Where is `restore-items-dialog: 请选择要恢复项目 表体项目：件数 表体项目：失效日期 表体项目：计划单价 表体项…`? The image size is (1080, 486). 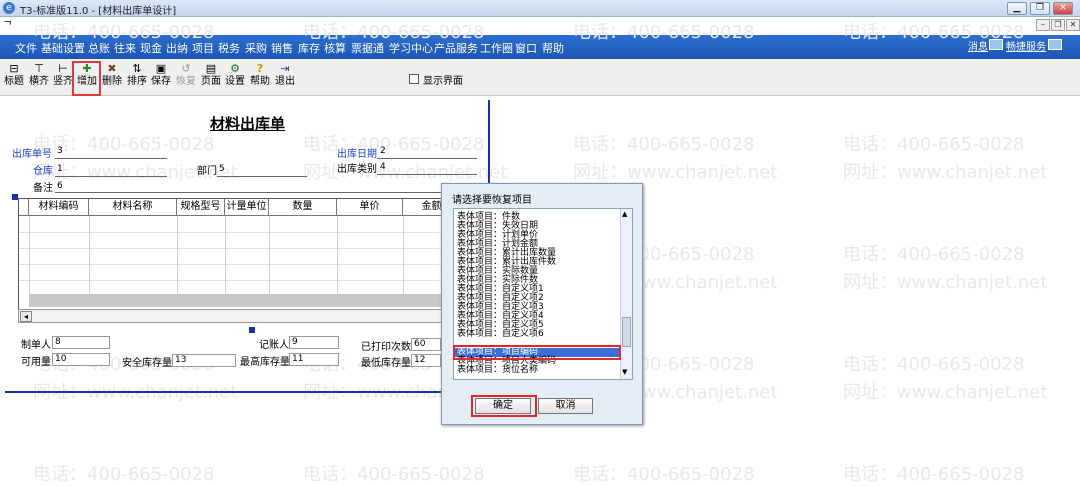 restore-items-dialog: 请选择要恢复项目 表体项目：件数 表体项目：失效日期 表体项目：计划单价 表体项… is located at coordinates (542, 304).